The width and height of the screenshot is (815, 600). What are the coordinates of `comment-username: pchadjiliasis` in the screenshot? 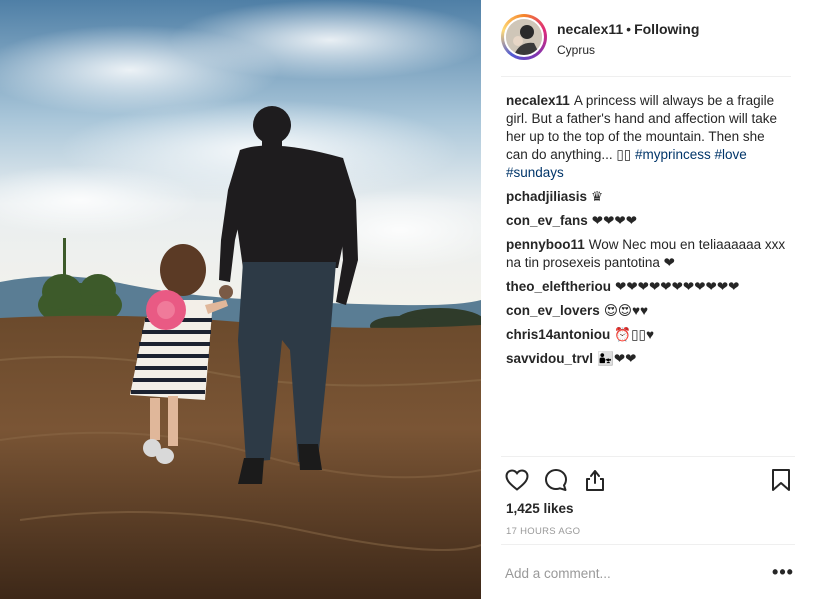 It's located at (546, 196).